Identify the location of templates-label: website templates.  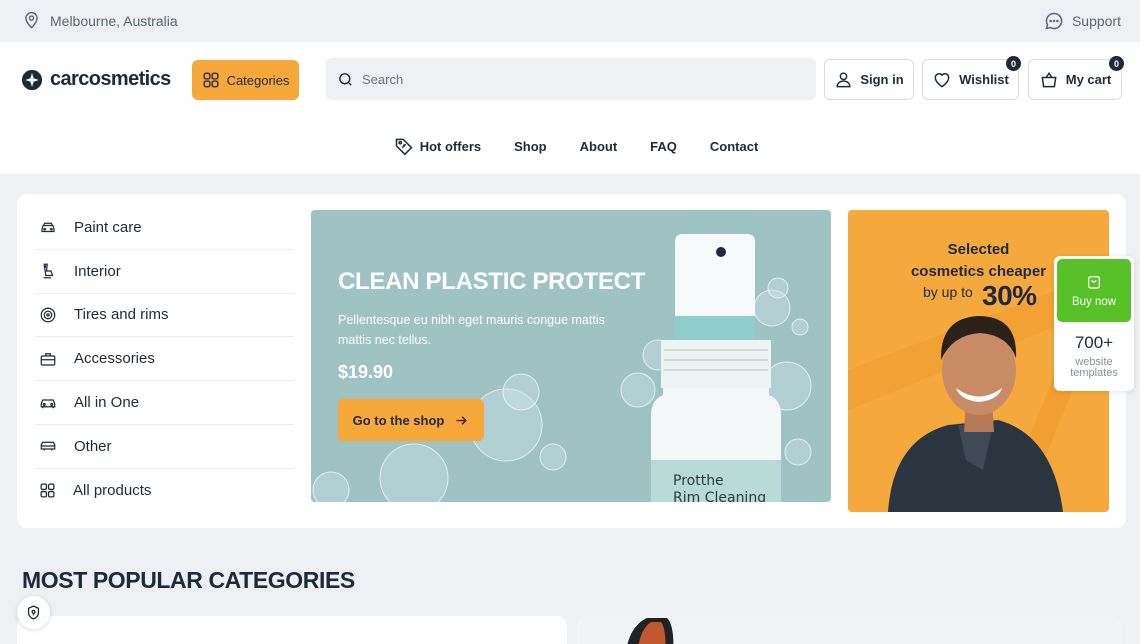
(1094, 367).